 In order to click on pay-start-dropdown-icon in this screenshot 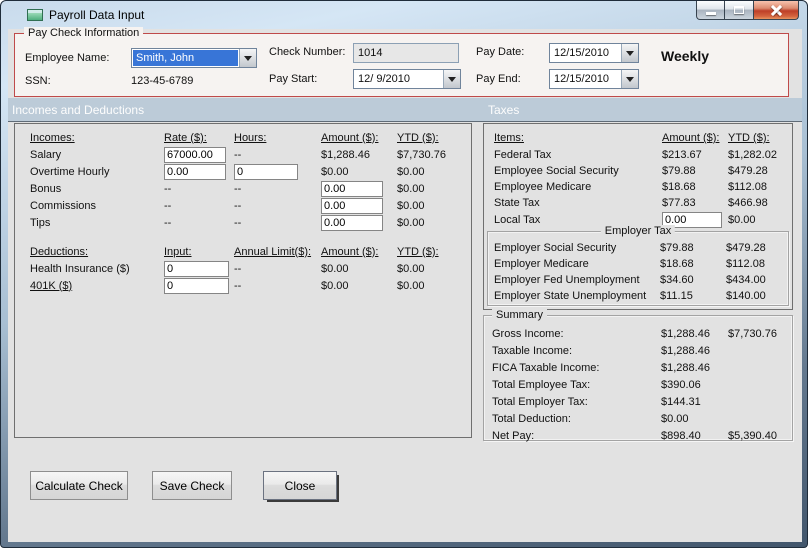, I will do `click(451, 79)`.